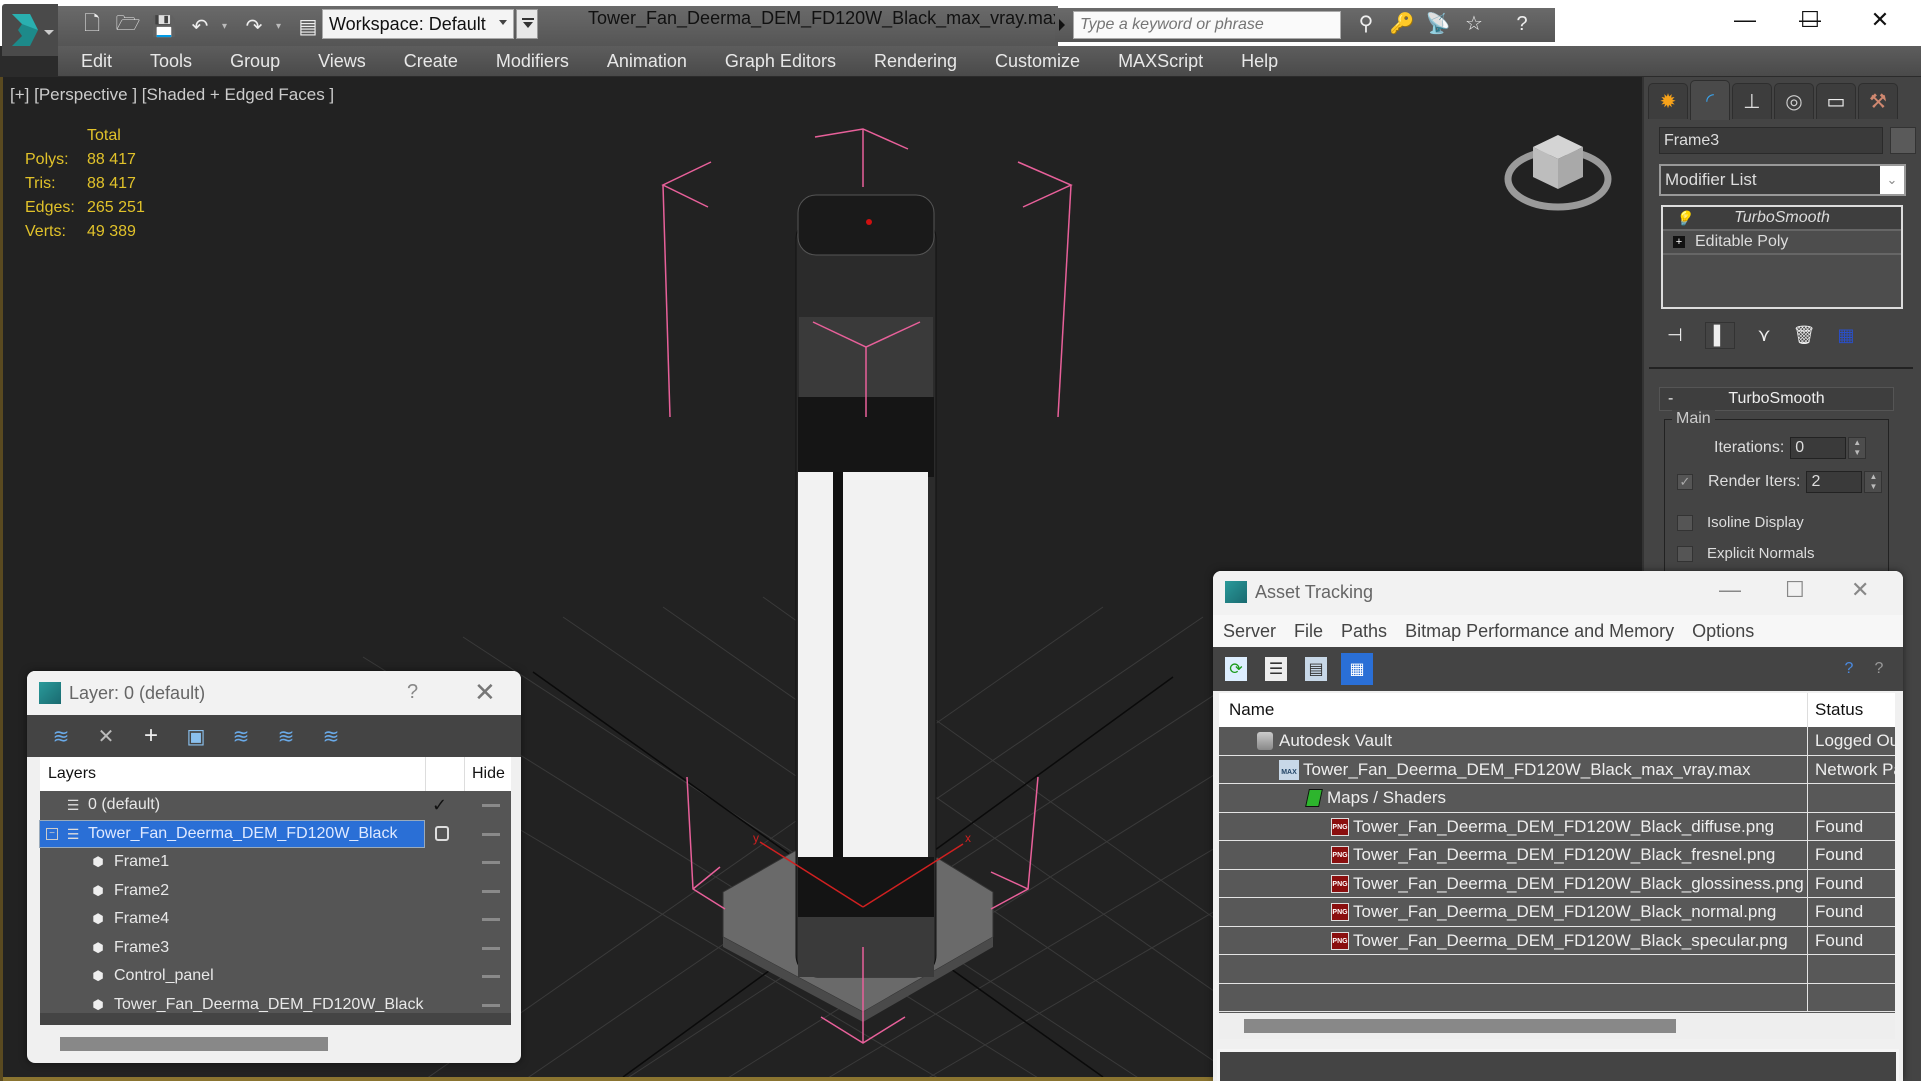 Image resolution: width=1921 pixels, height=1081 pixels. What do you see at coordinates (1438, 24) in the screenshot?
I see `satellite-icon: 📡` at bounding box center [1438, 24].